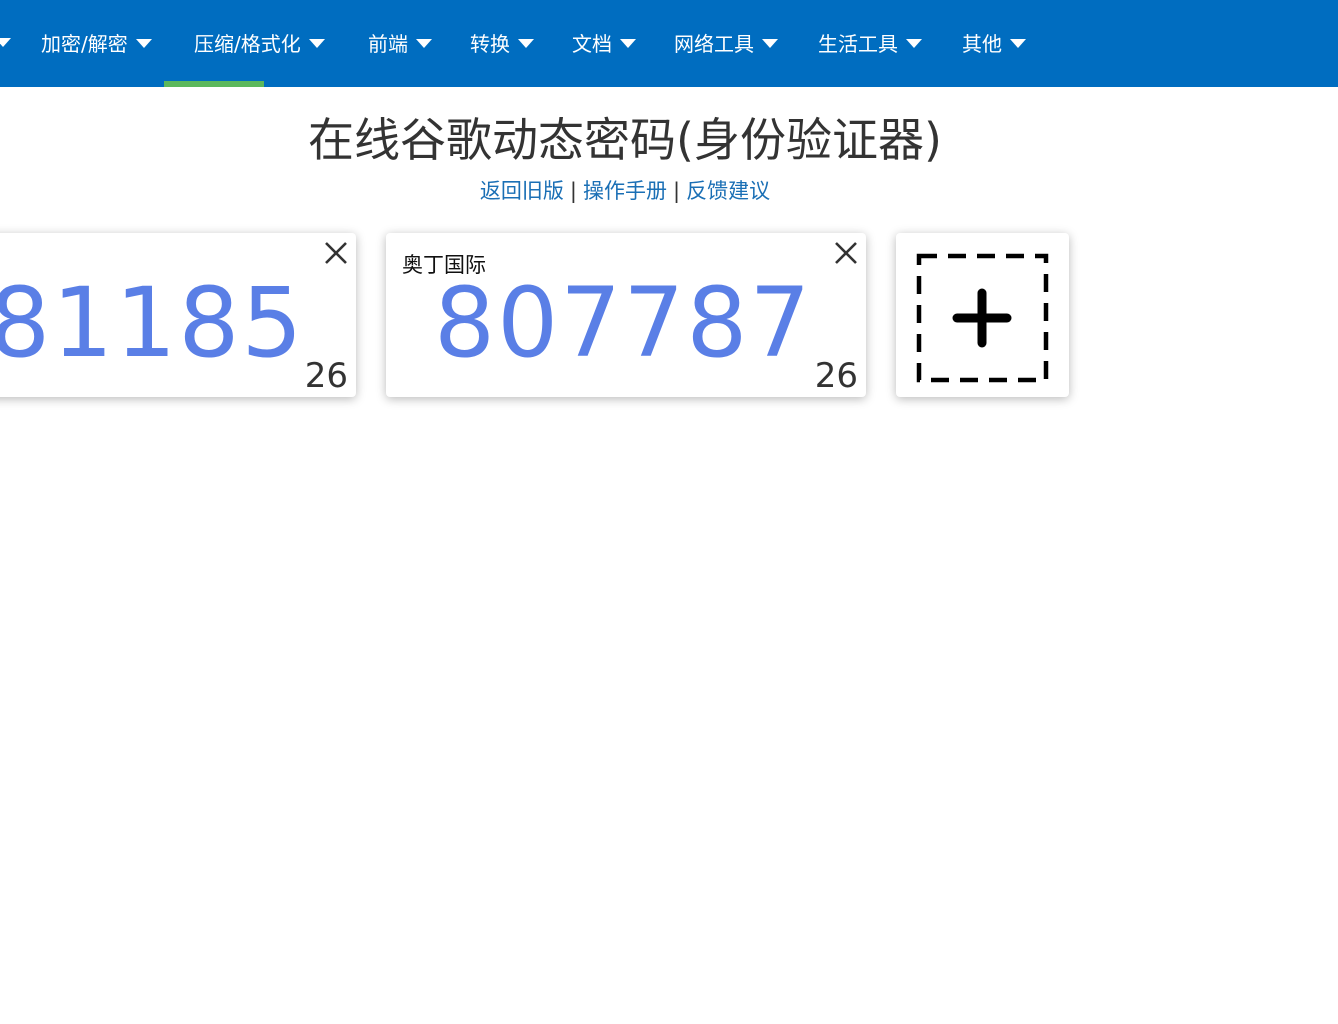  What do you see at coordinates (214, 84) in the screenshot?
I see `nav-active-indicator` at bounding box center [214, 84].